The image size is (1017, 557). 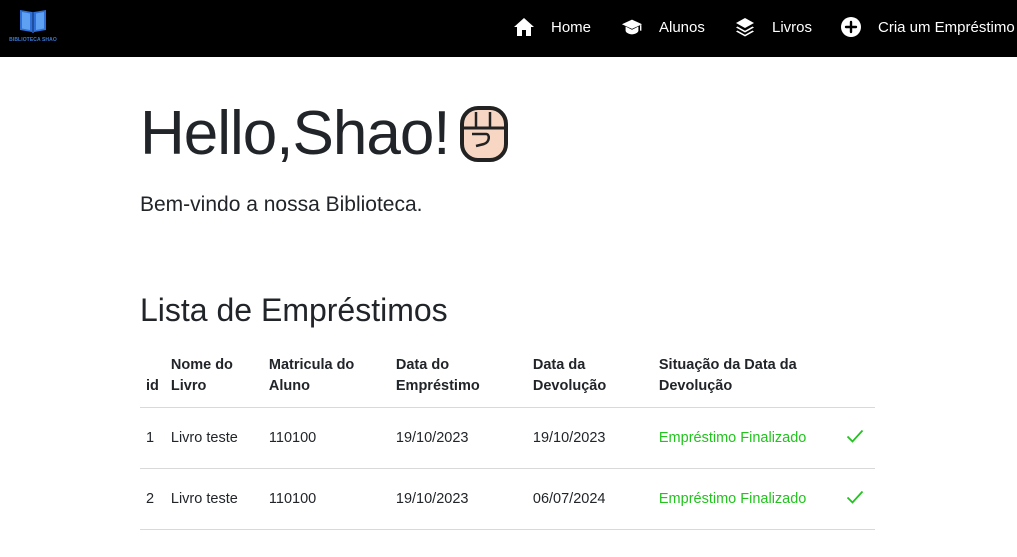 What do you see at coordinates (589, 438) in the screenshot?
I see `cell-return-date: 19/10/2023` at bounding box center [589, 438].